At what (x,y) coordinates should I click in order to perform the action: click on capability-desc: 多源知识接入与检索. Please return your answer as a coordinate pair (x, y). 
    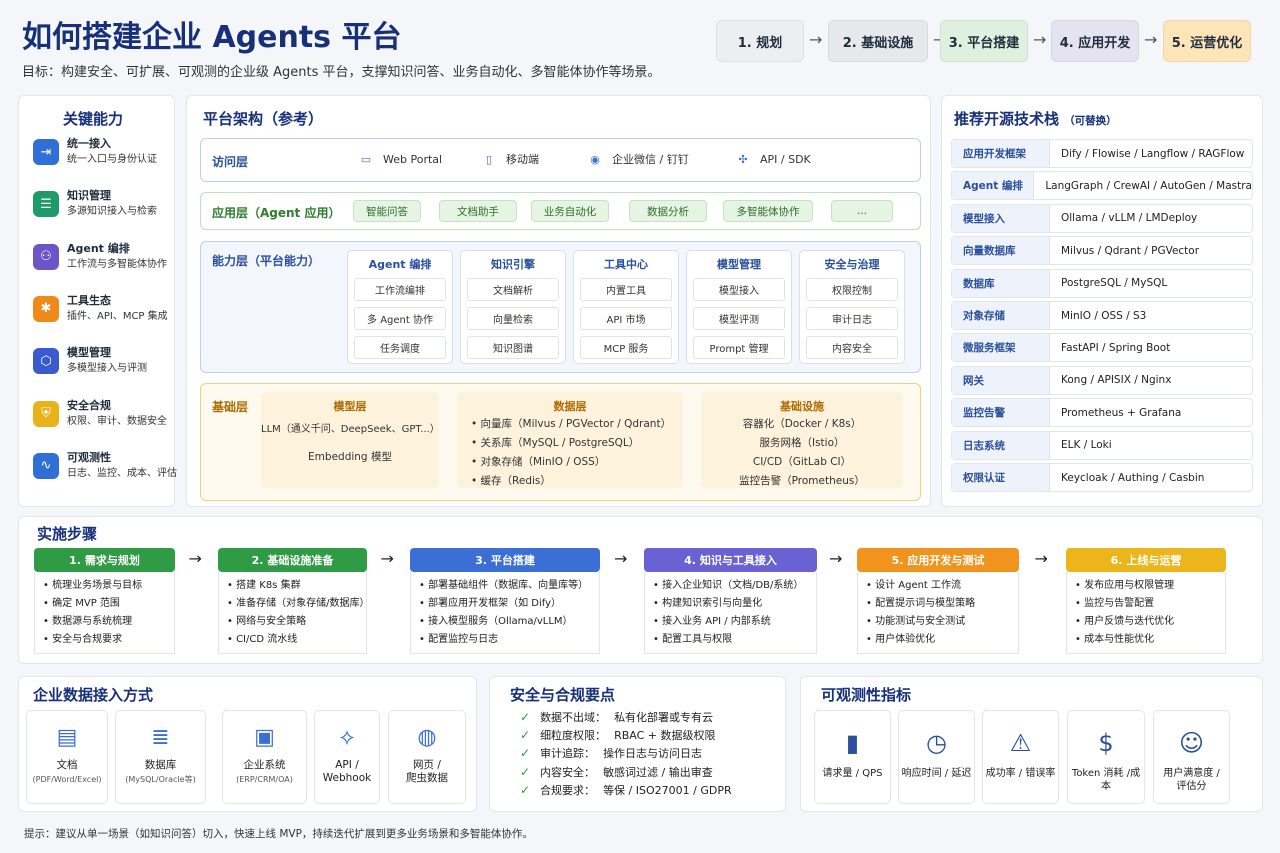
    Looking at the image, I should click on (112, 212).